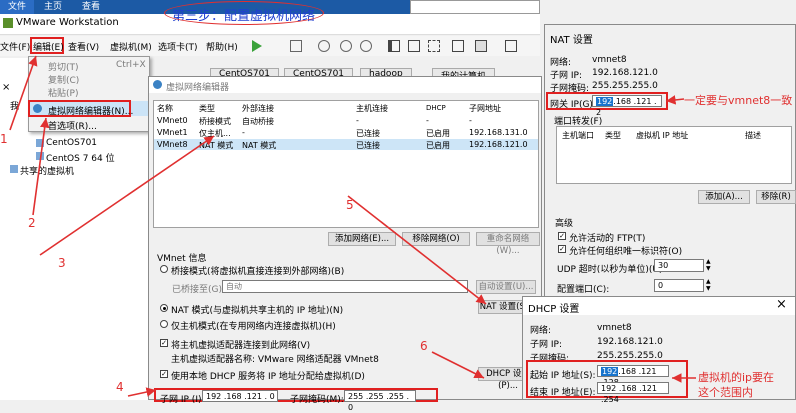 This screenshot has width=796, height=413. I want to click on annotation-number-4: 4, so click(120, 387).